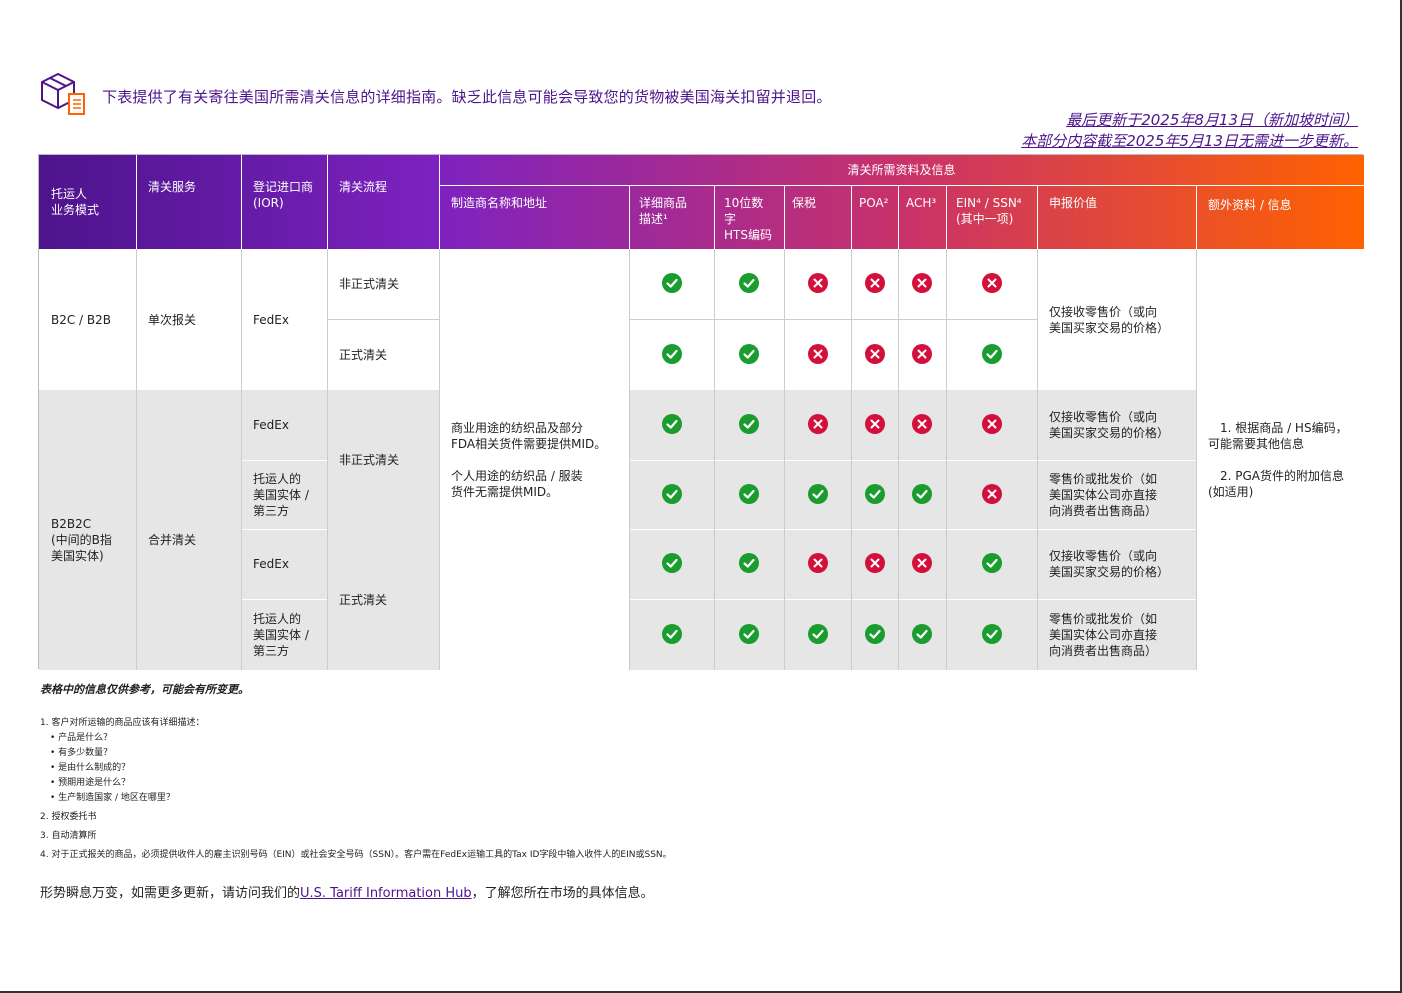 This screenshot has height=993, width=1402. I want to click on header-declared-value-text: 申报价值, so click(1073, 203).